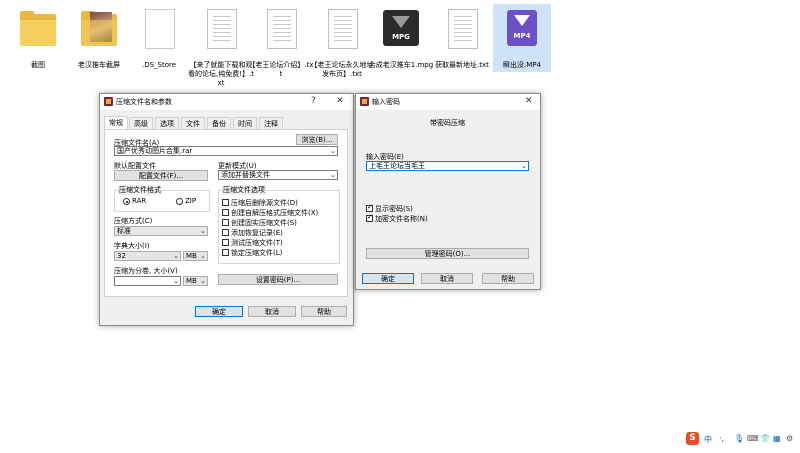  I want to click on folder-icon, so click(38, 32).